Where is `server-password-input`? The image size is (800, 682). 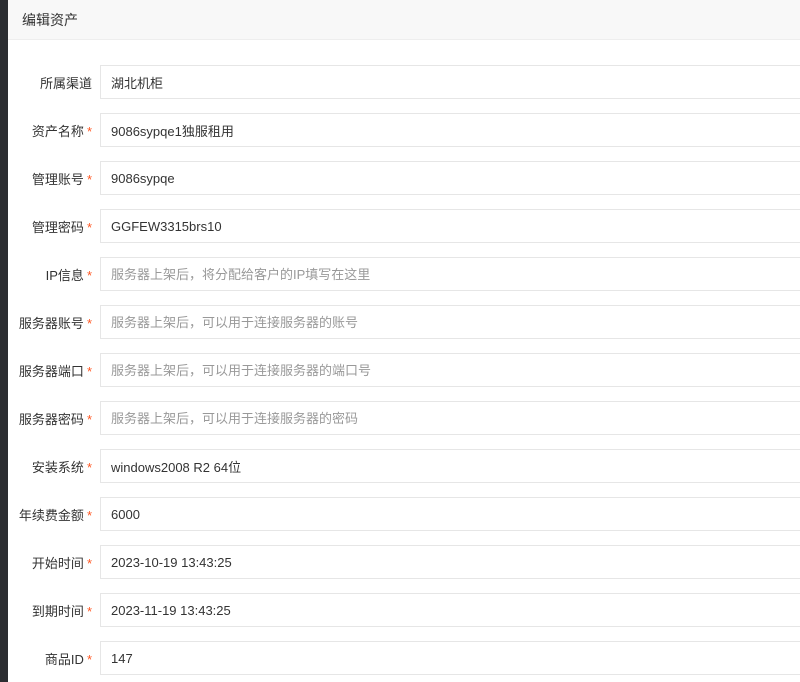
server-password-input is located at coordinates (450, 418).